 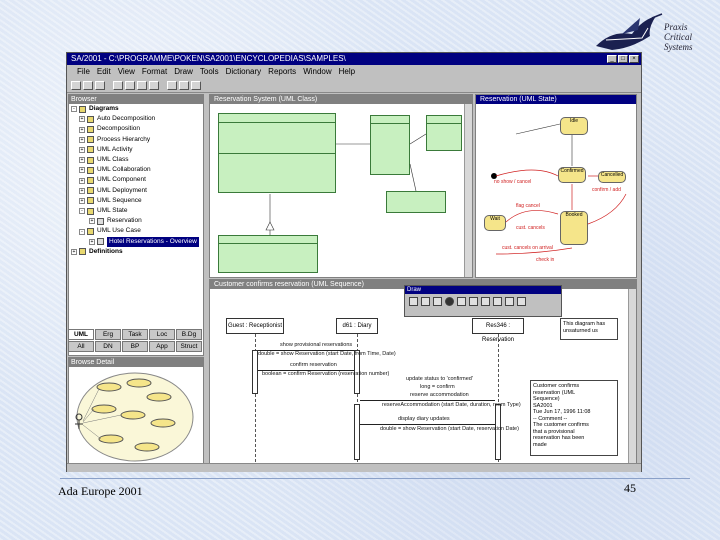 I want to click on line-tool-icon, so click(x=497, y=301).